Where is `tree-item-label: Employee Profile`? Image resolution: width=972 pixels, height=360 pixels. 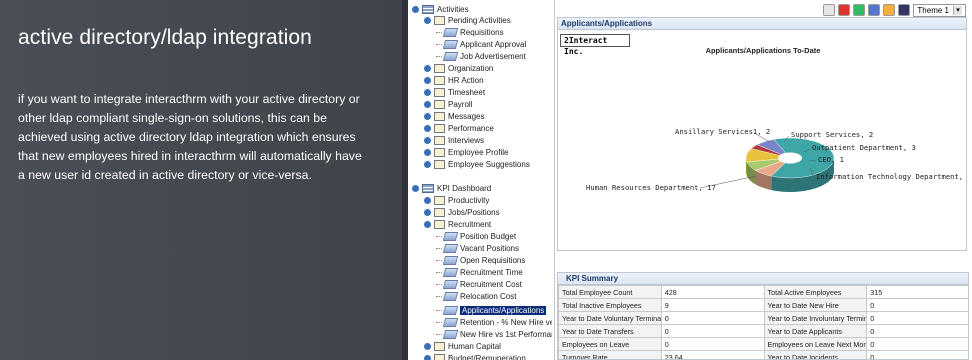 tree-item-label: Employee Profile is located at coordinates (478, 152).